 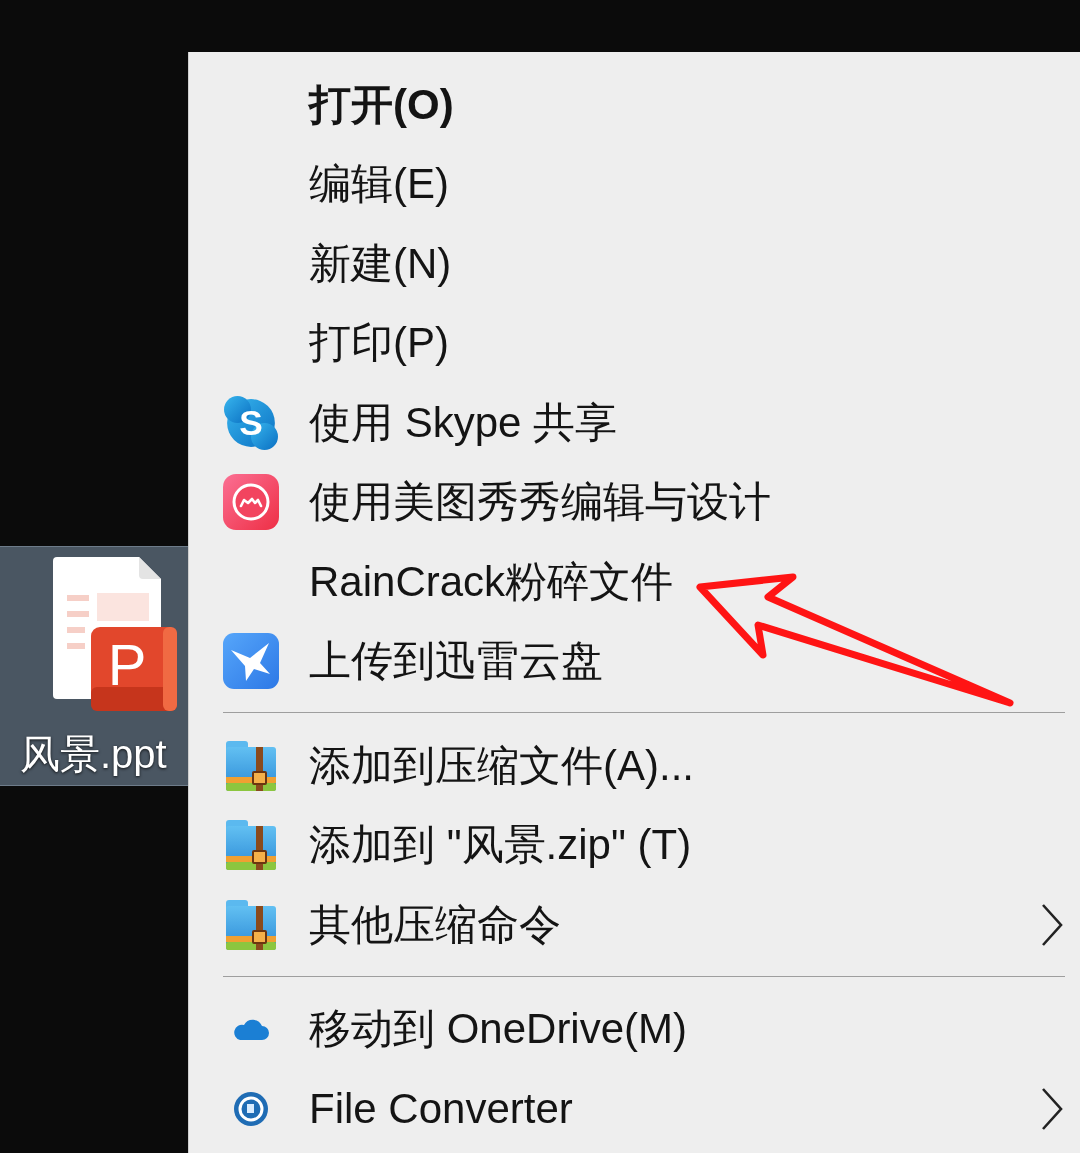 What do you see at coordinates (251, 502) in the screenshot?
I see `ring-logo-icon` at bounding box center [251, 502].